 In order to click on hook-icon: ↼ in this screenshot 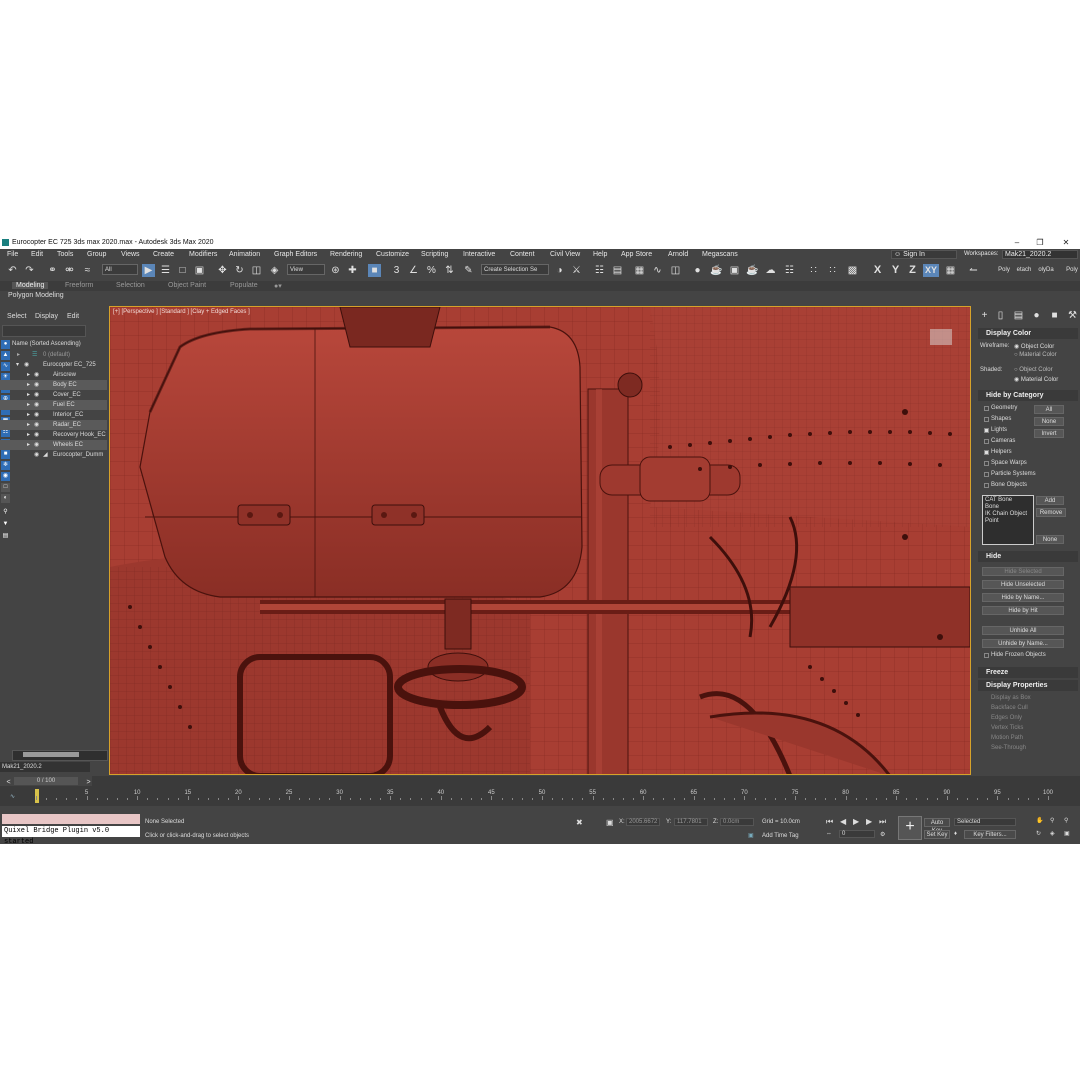, I will do `click(973, 270)`.